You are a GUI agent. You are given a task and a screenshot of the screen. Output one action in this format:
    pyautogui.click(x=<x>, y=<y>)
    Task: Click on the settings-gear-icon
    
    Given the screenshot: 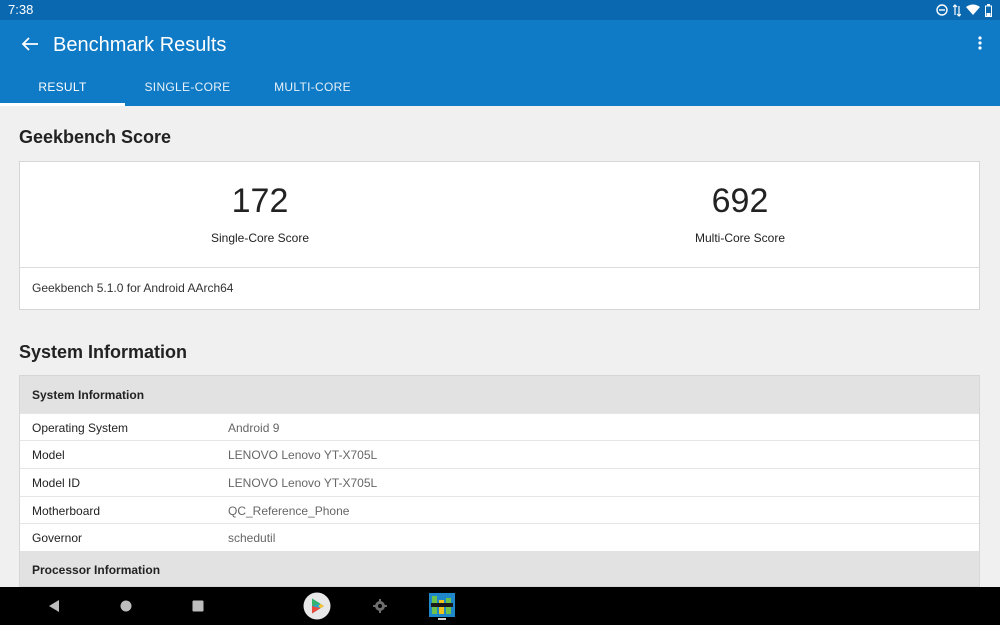 What is the action you would take?
    pyautogui.click(x=380, y=606)
    